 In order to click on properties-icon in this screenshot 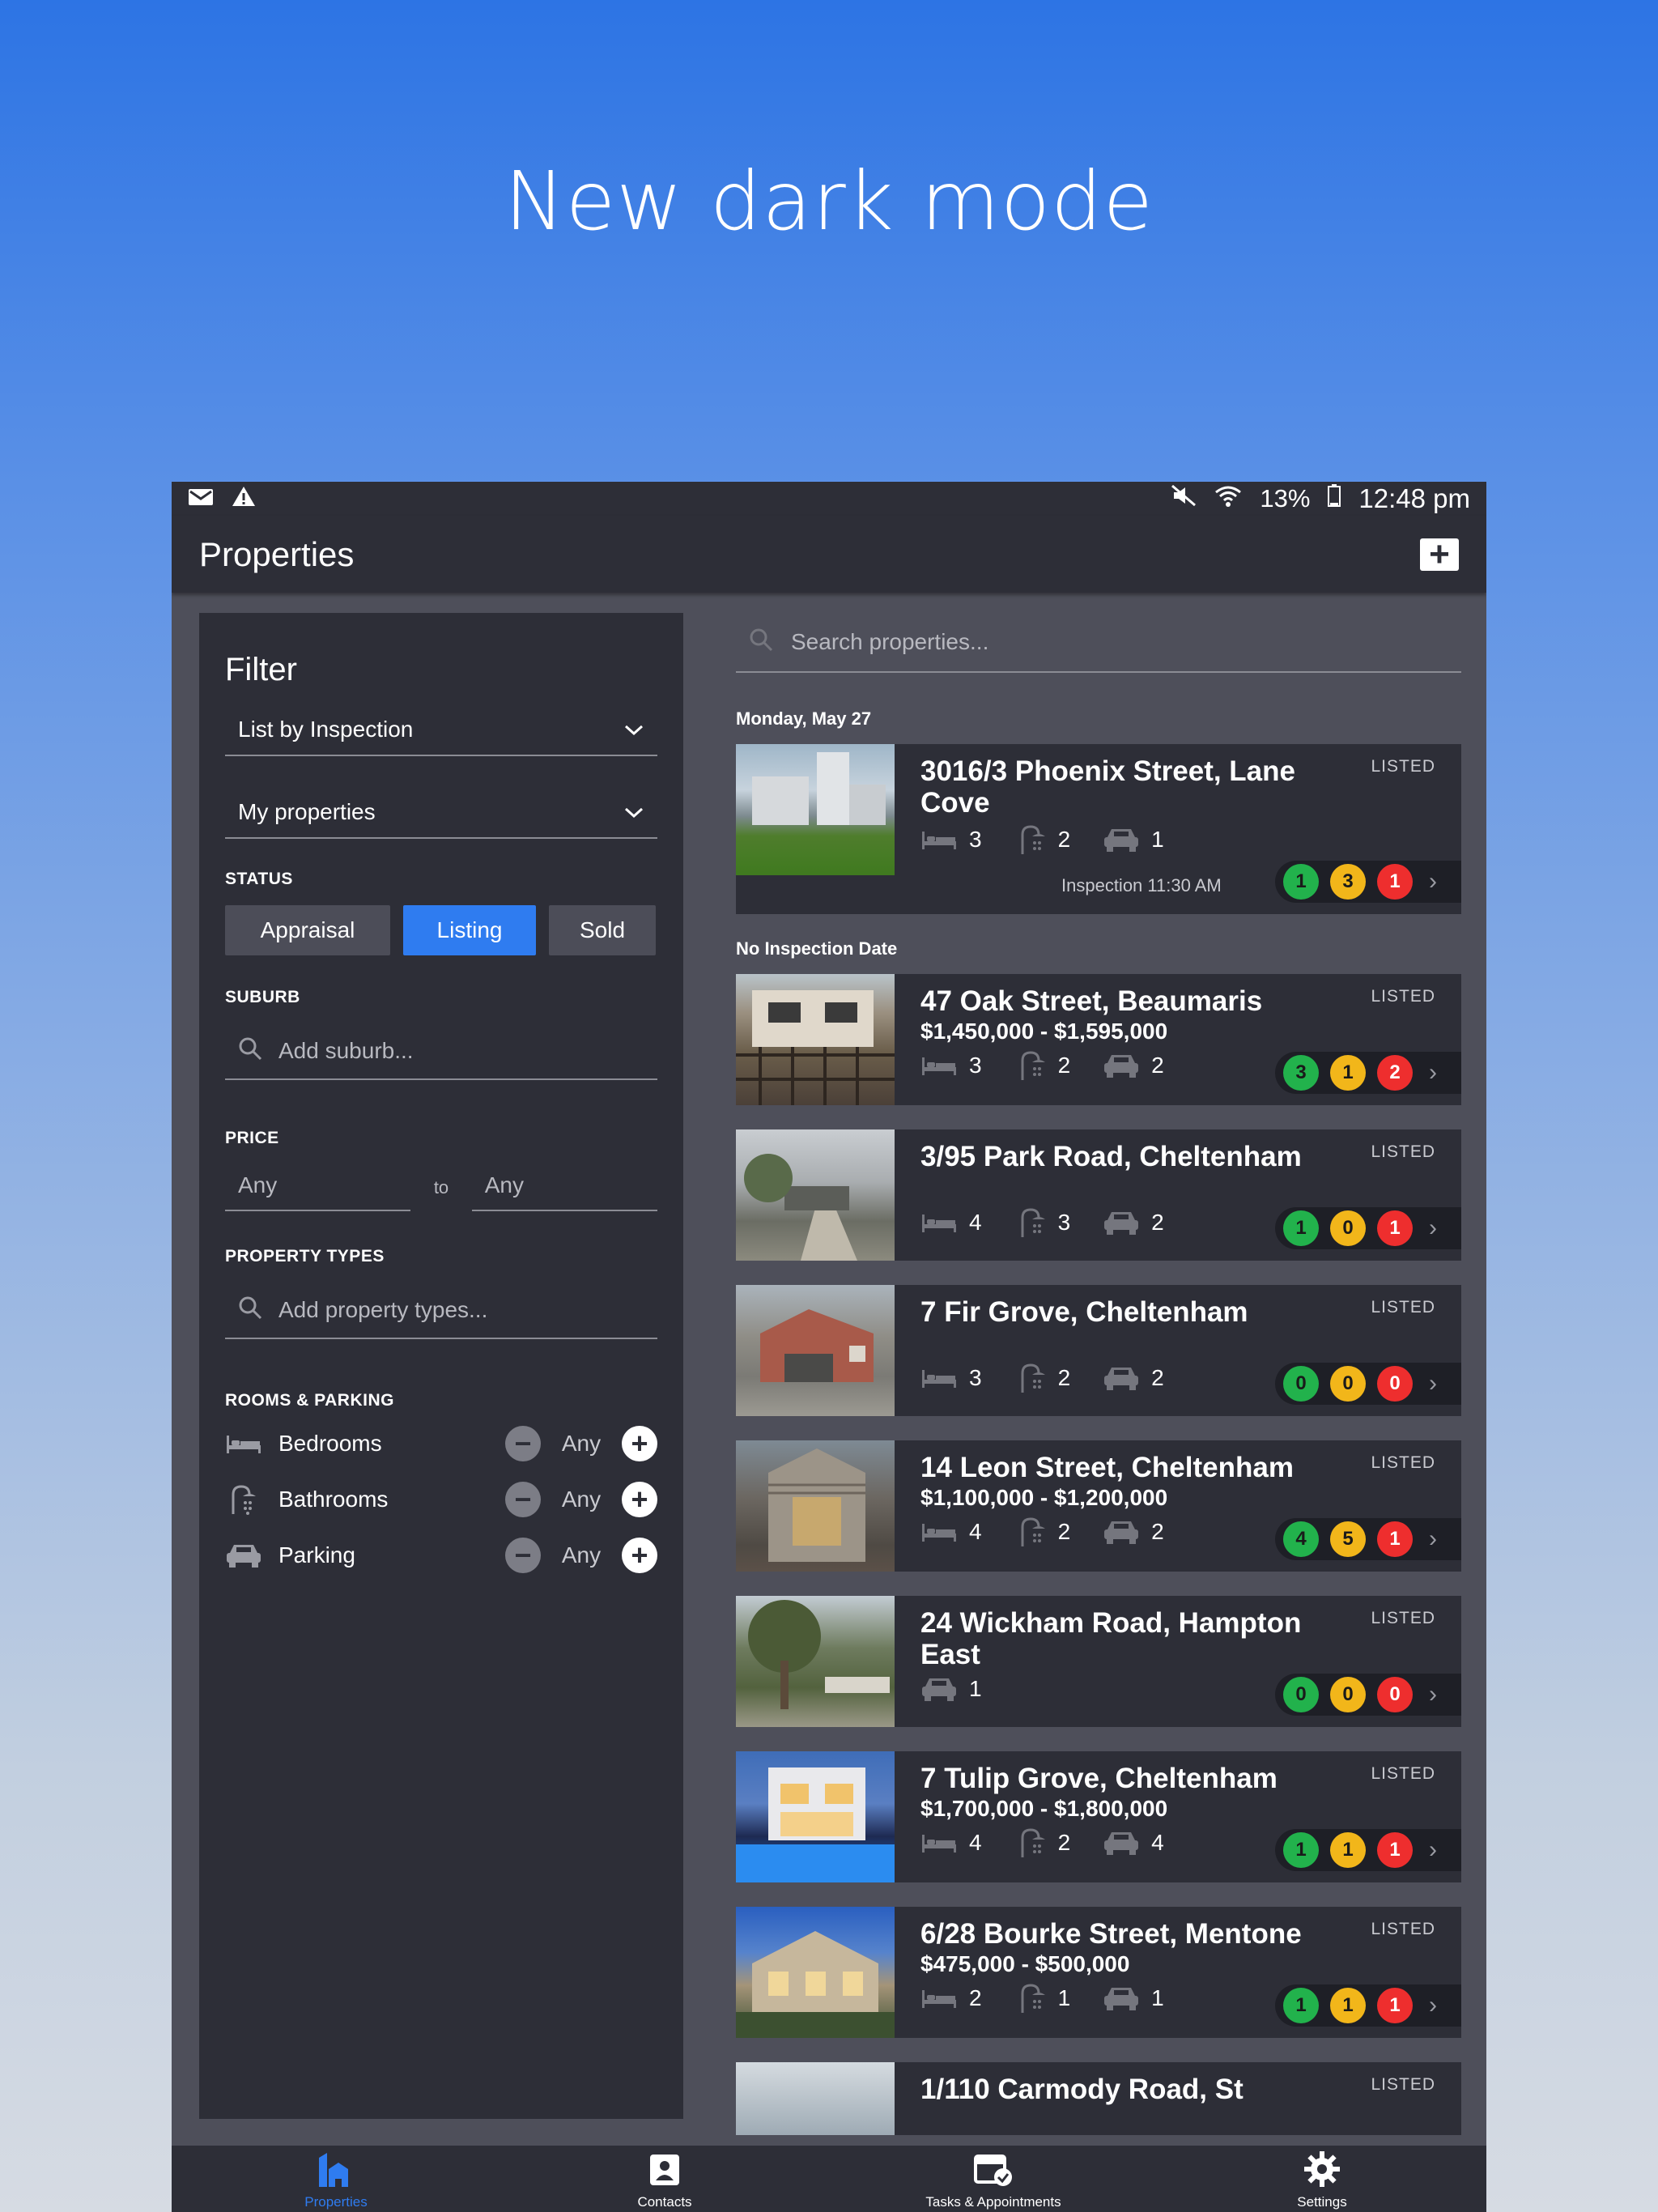, I will do `click(336, 2171)`.